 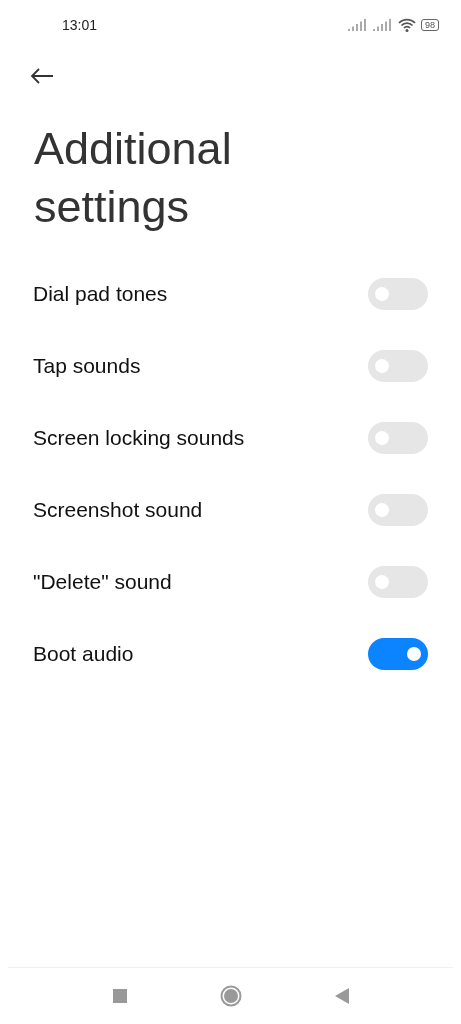 What do you see at coordinates (83, 654) in the screenshot?
I see `setting-label: Boot audio` at bounding box center [83, 654].